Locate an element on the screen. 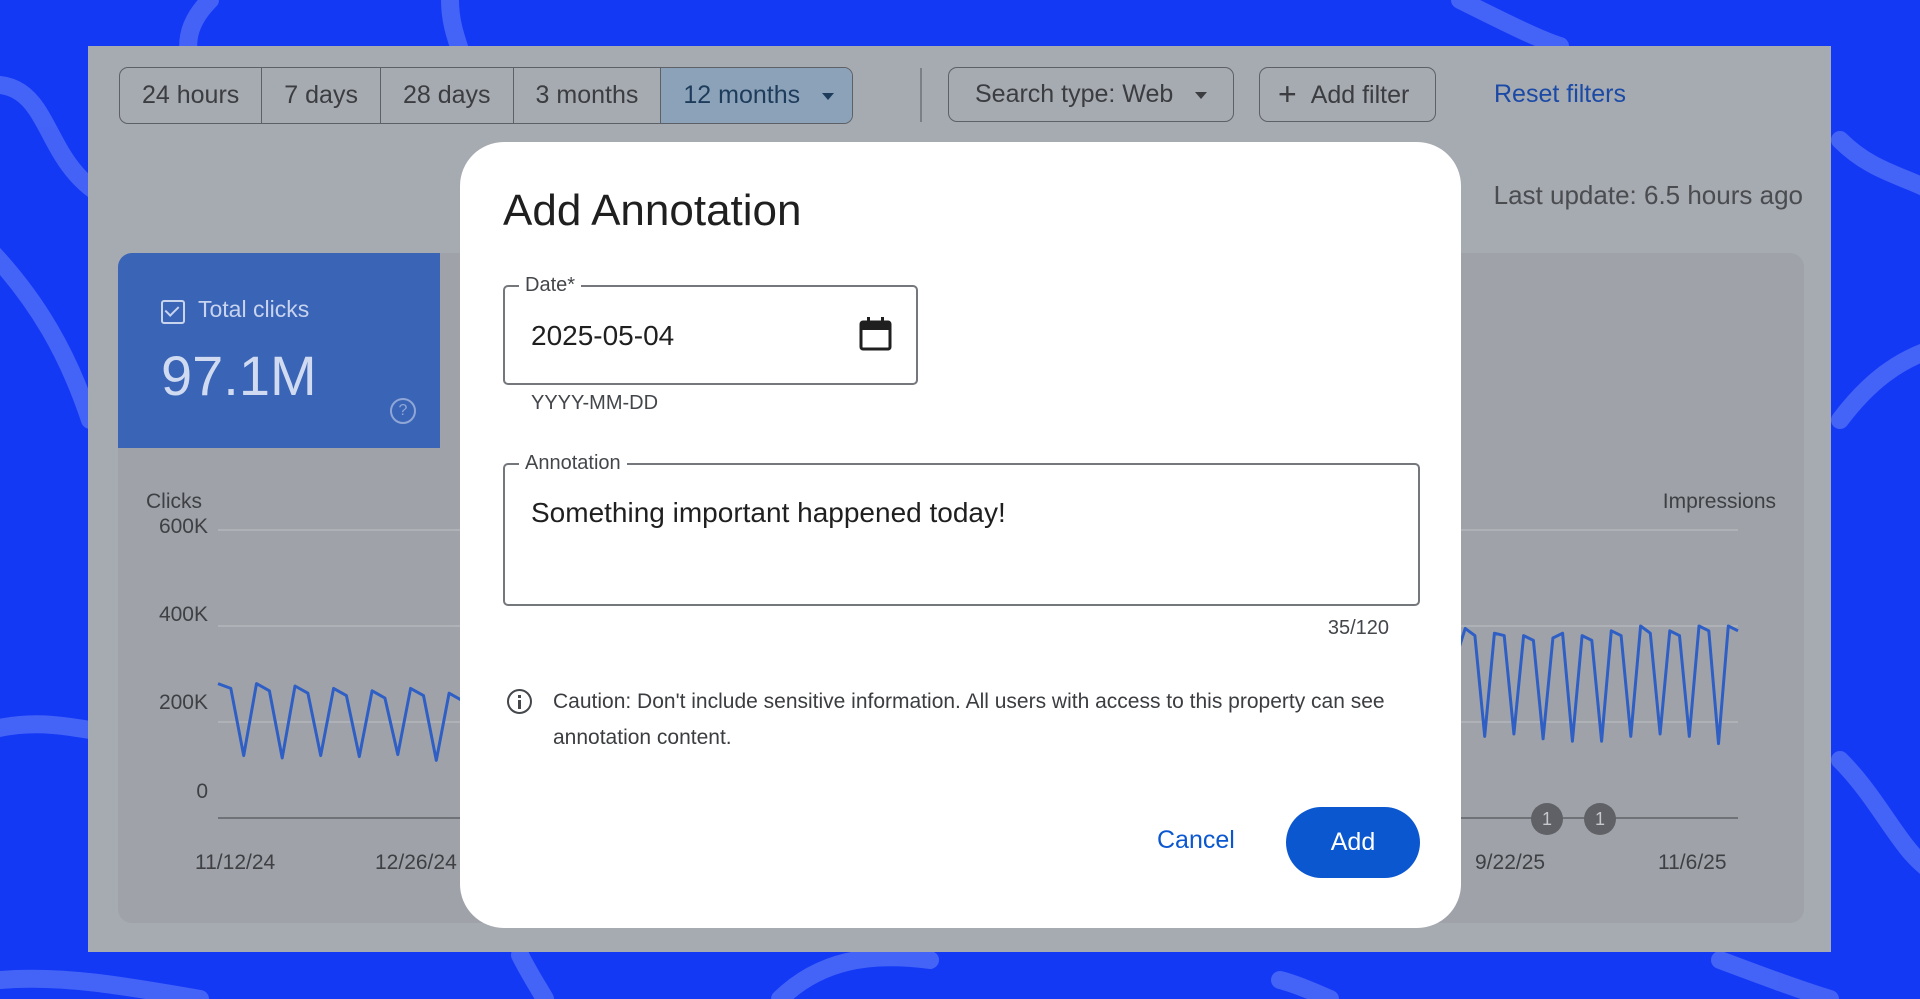  last-update-text: Last update: 6.5 hours ago is located at coordinates (1648, 195).